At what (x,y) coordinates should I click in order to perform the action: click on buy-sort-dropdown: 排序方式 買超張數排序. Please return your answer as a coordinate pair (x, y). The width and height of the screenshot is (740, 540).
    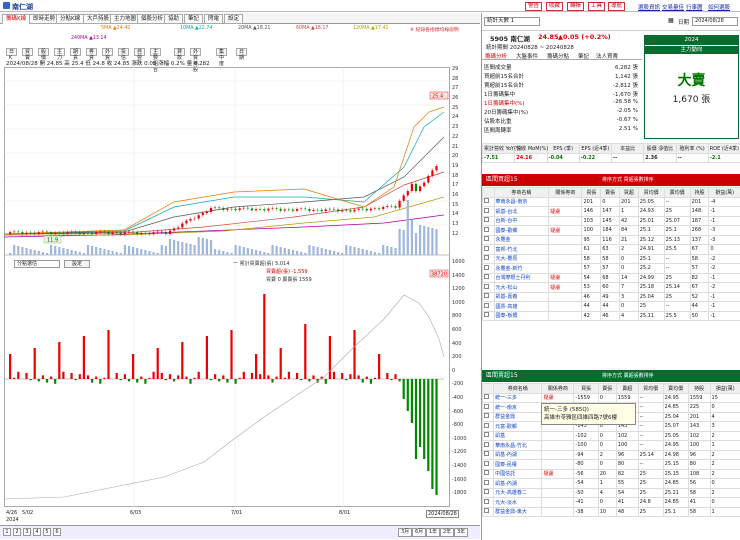
    Looking at the image, I should click on (628, 180).